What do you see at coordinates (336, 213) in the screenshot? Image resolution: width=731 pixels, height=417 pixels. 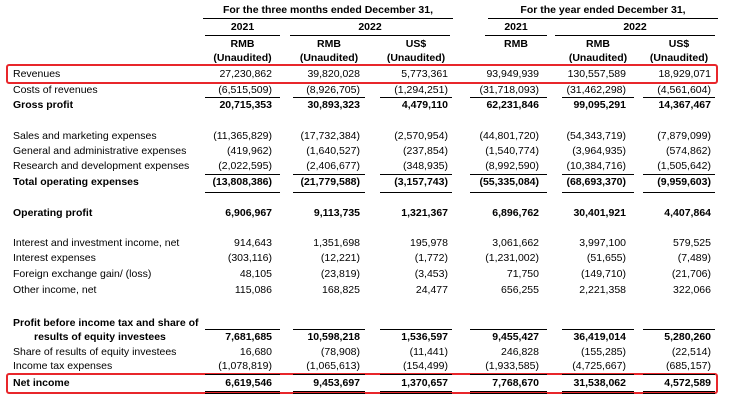 I see `row-value-cell: 9,113,735` at bounding box center [336, 213].